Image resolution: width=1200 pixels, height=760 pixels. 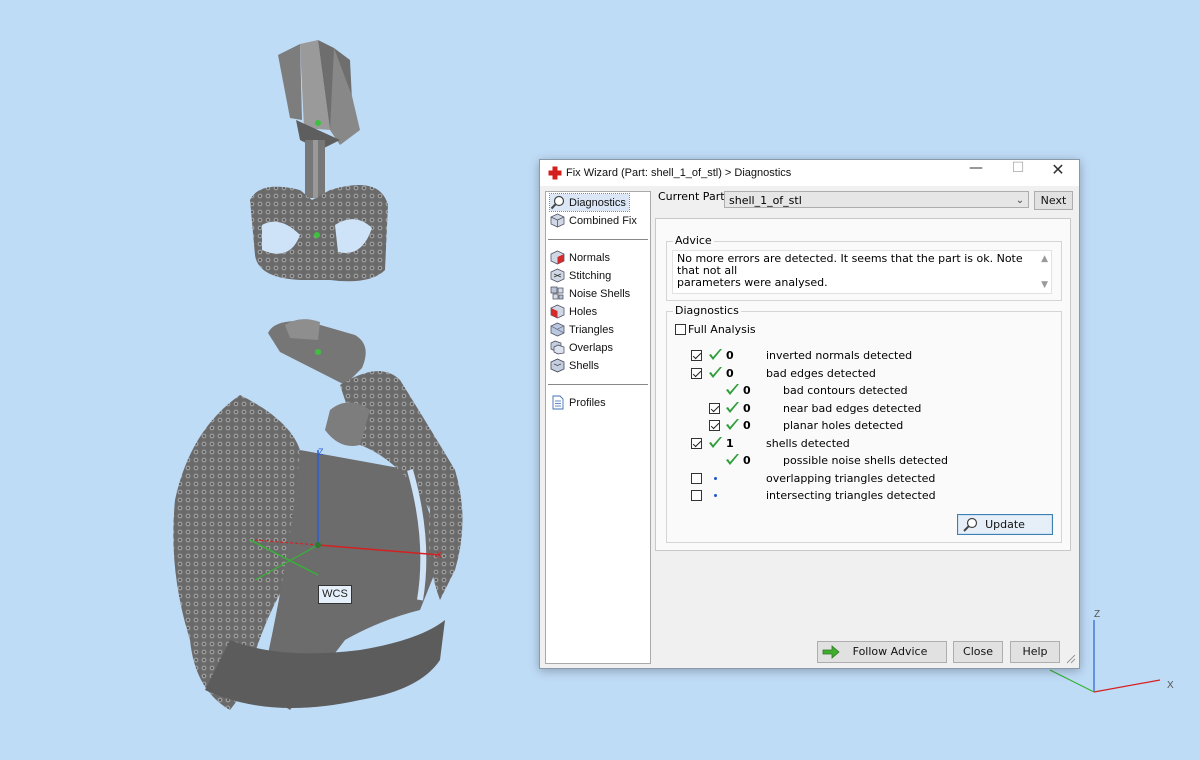 What do you see at coordinates (587, 402) in the screenshot?
I see `nav-item-label: Profiles` at bounding box center [587, 402].